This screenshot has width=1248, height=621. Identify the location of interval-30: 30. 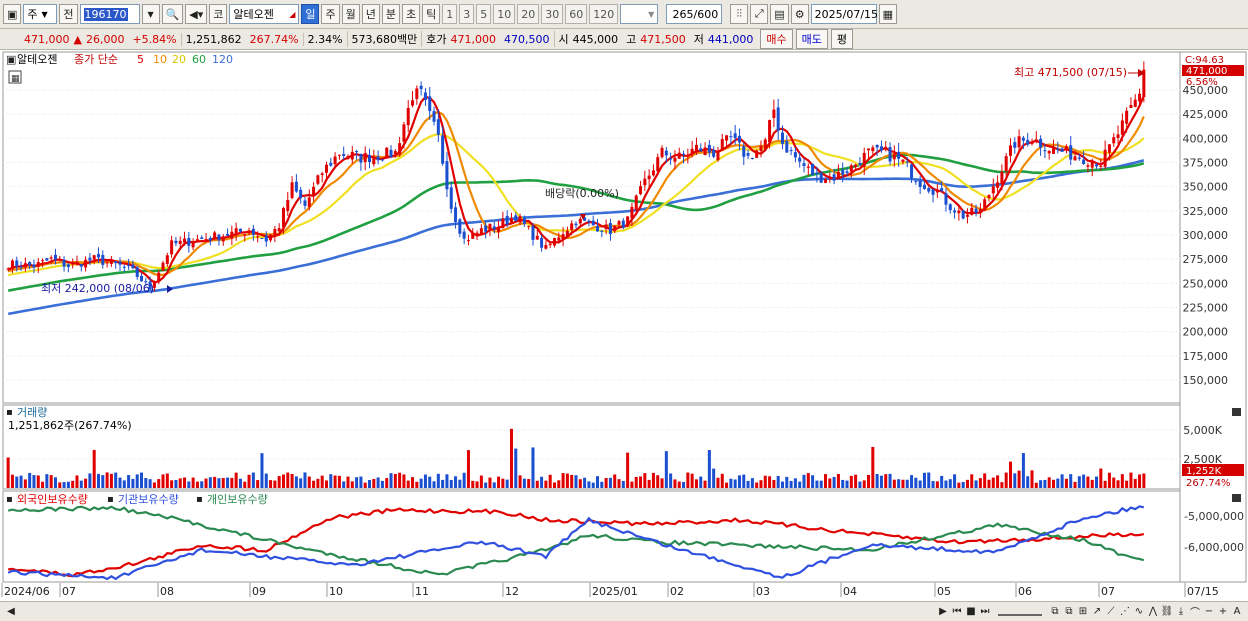
(552, 14).